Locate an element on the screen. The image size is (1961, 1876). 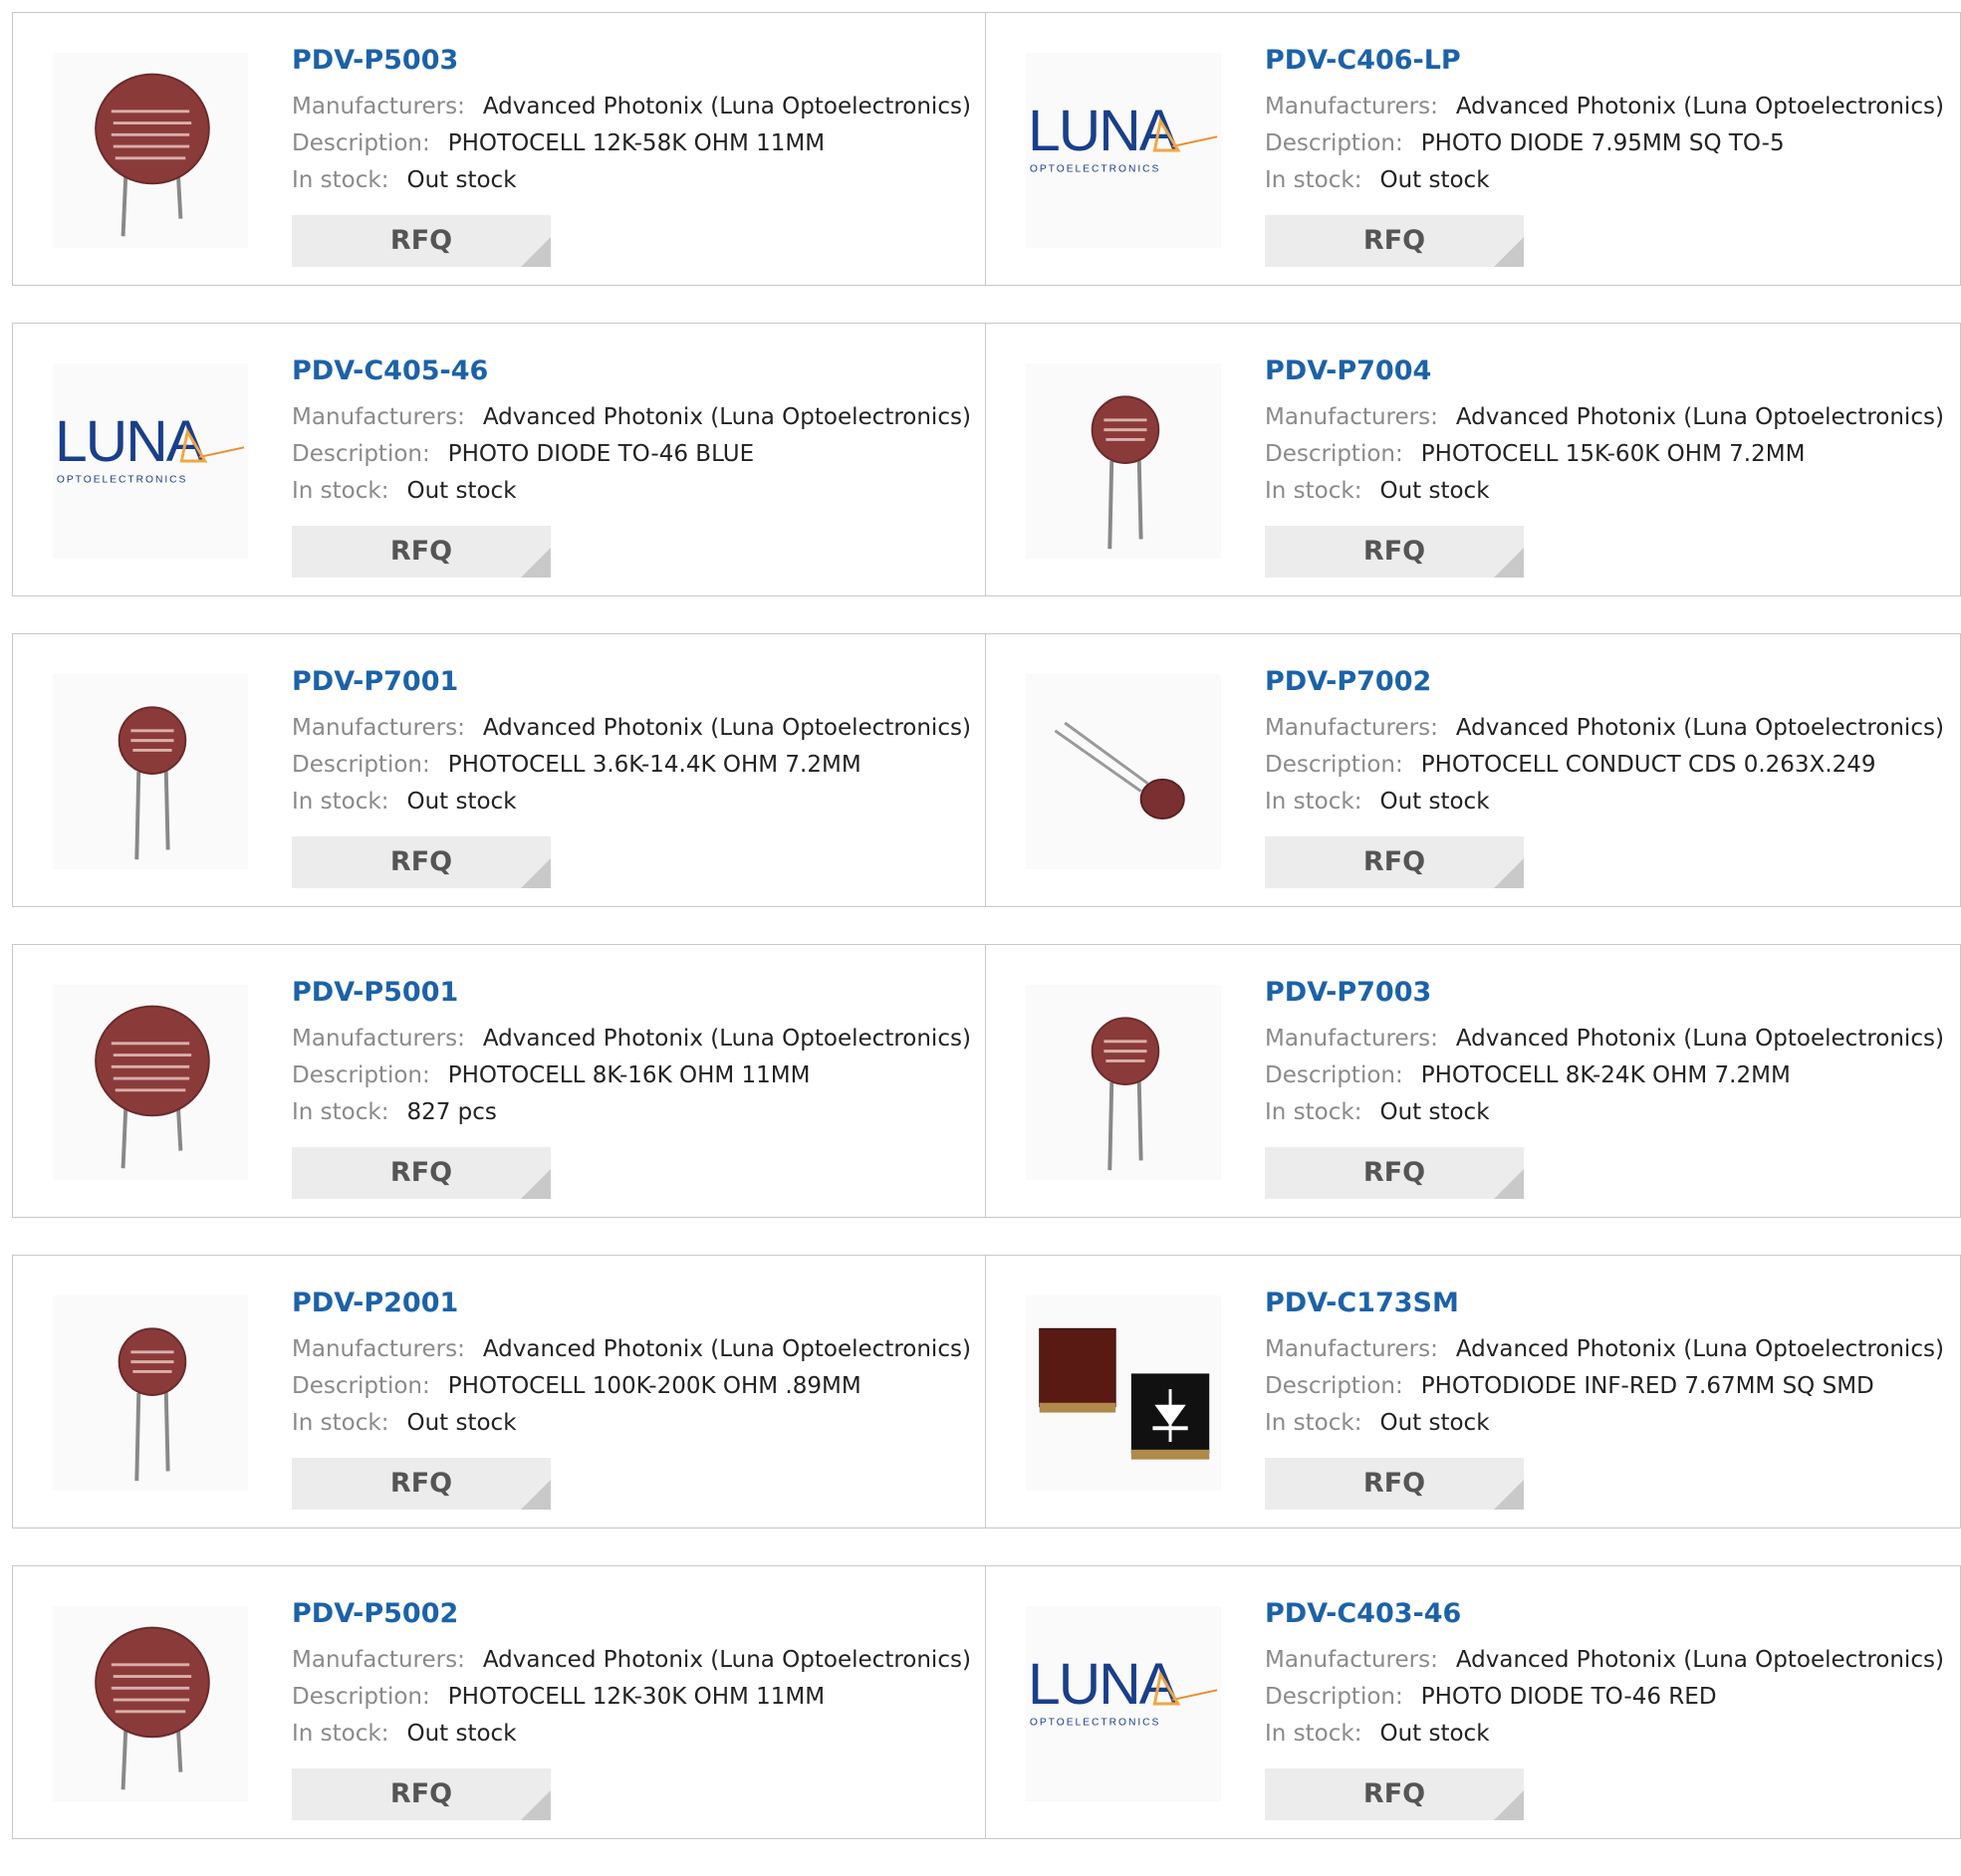
product-title-link: PDV-C173SM is located at coordinates (1607, 1303).